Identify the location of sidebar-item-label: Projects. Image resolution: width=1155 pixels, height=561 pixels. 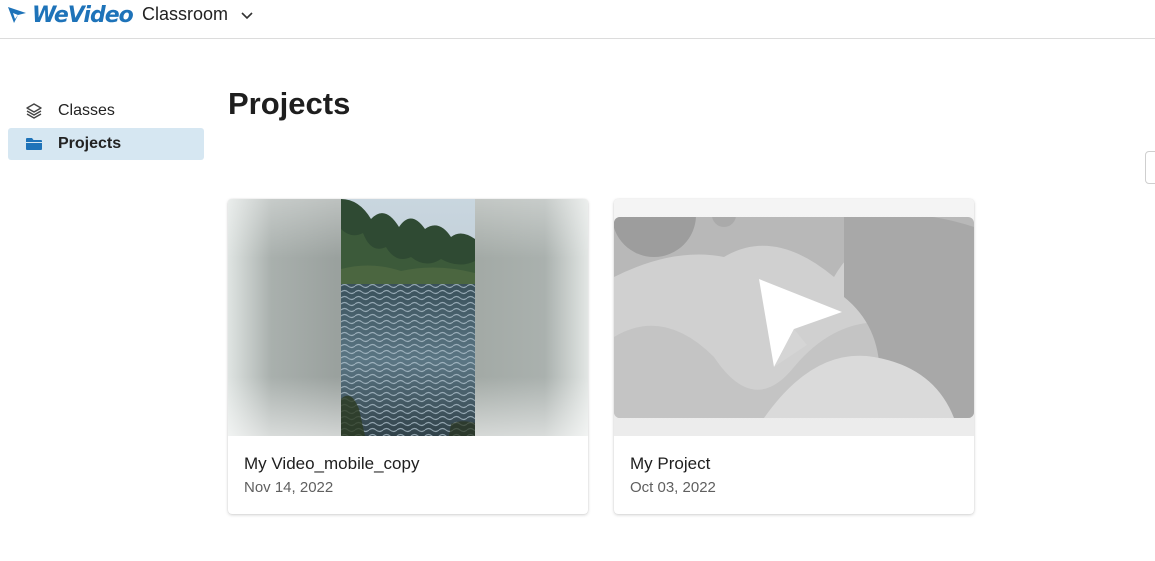
(90, 143).